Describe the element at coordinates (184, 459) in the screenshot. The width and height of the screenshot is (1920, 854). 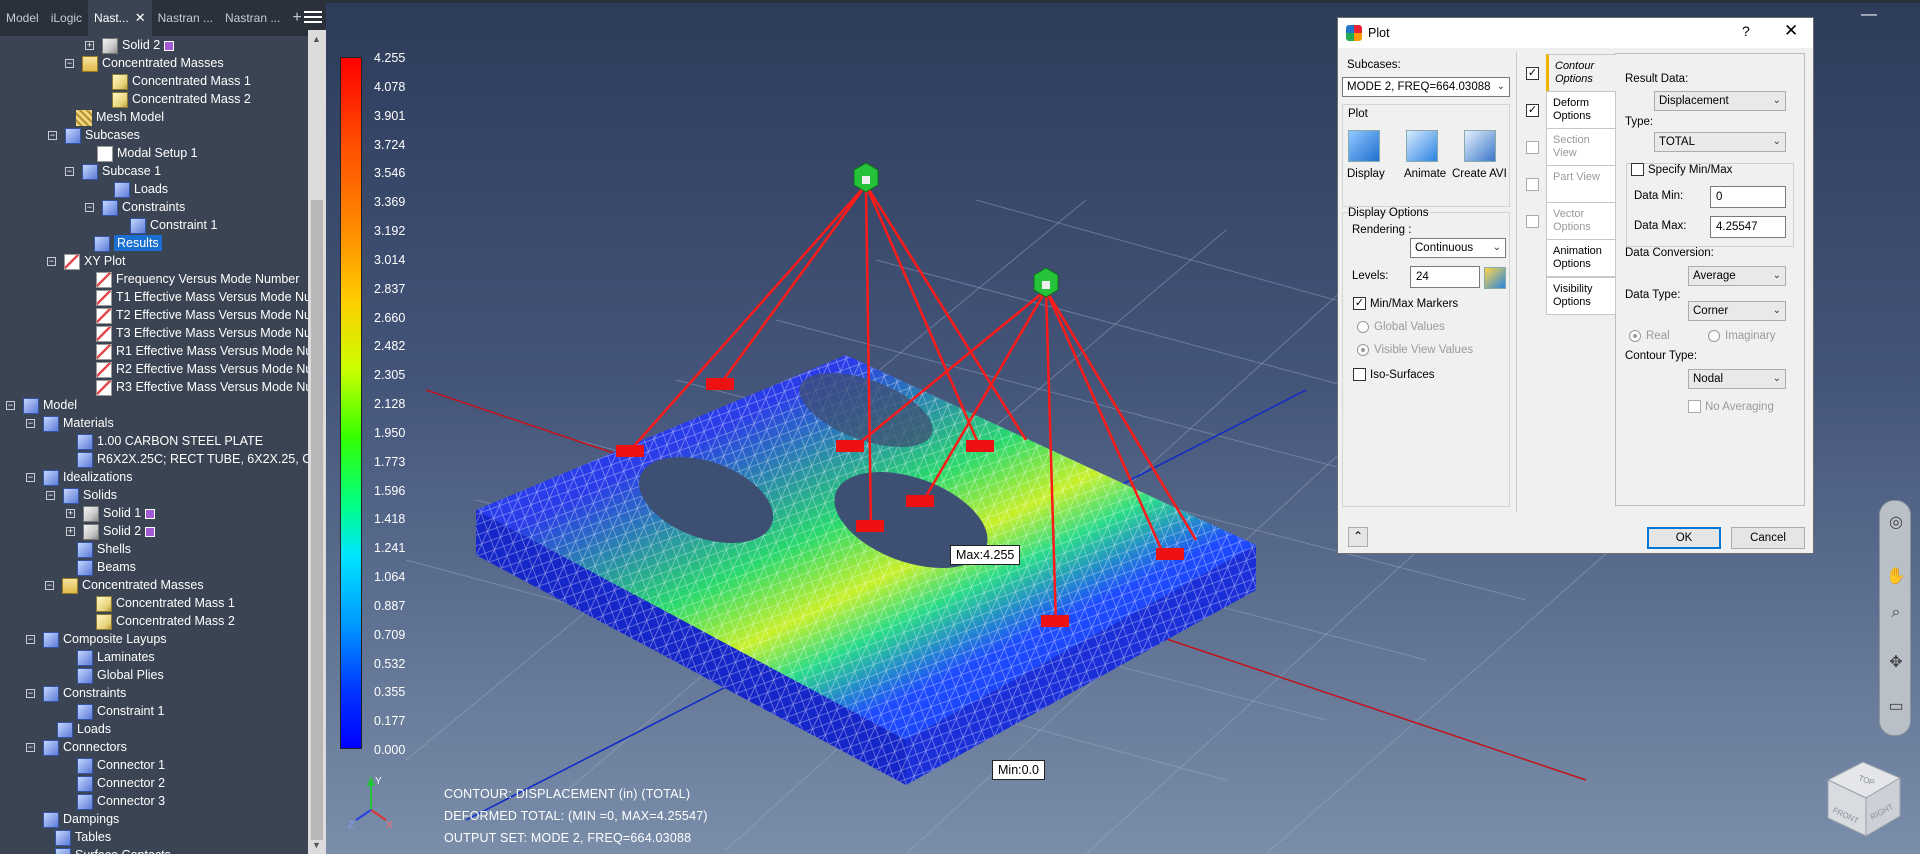
I see `tree-item: R6X2X.25C; RECT TUBE, 6X2X.25, CARBON S` at that location.